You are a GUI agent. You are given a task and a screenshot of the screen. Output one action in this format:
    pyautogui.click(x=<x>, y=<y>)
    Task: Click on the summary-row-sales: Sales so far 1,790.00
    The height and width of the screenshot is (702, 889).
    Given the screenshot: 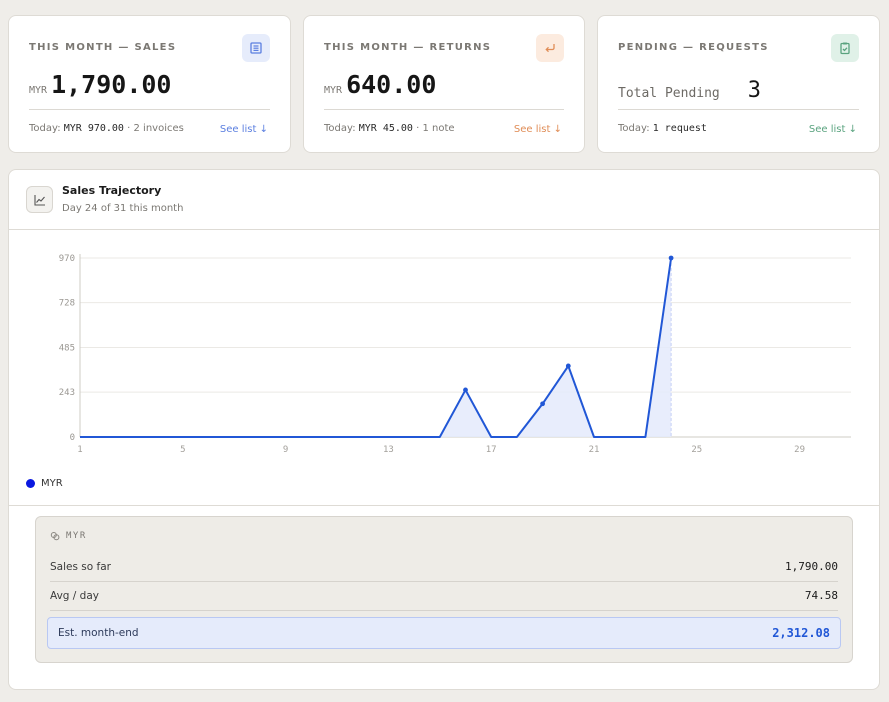 What is the action you would take?
    pyautogui.click(x=444, y=566)
    